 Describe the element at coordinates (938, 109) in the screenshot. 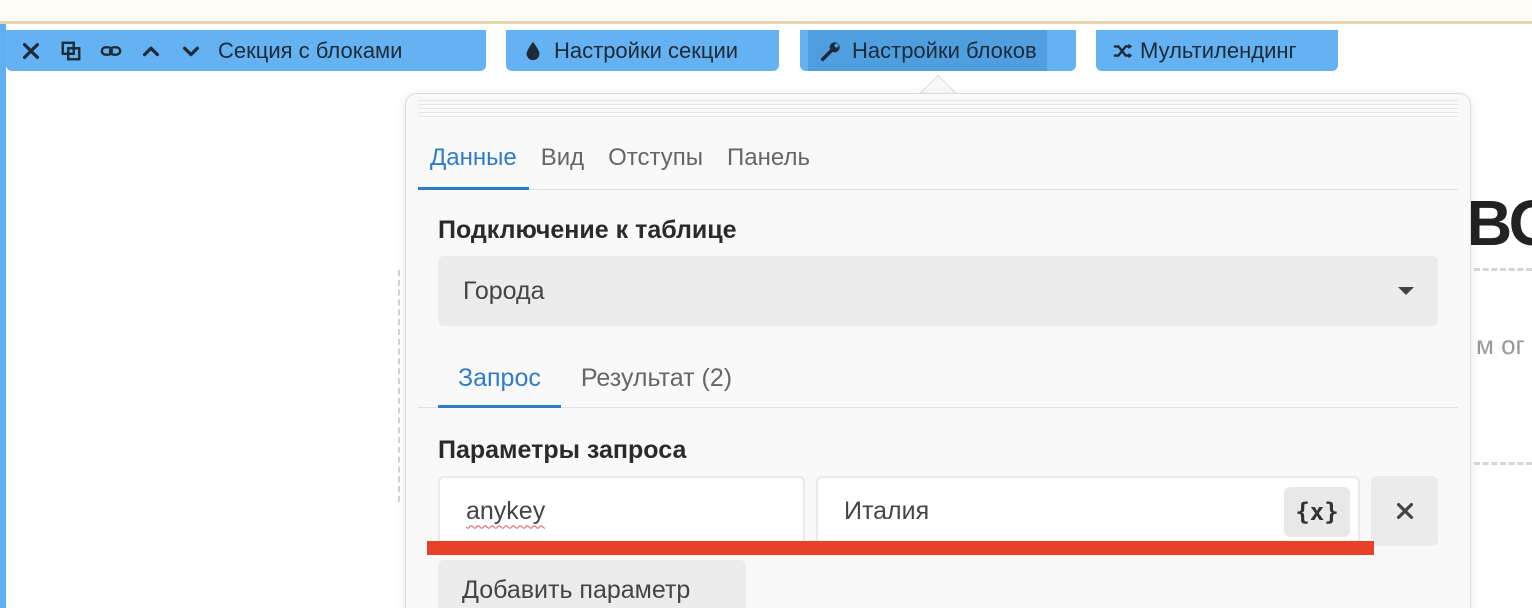

I see `panel-drag-handle` at that location.